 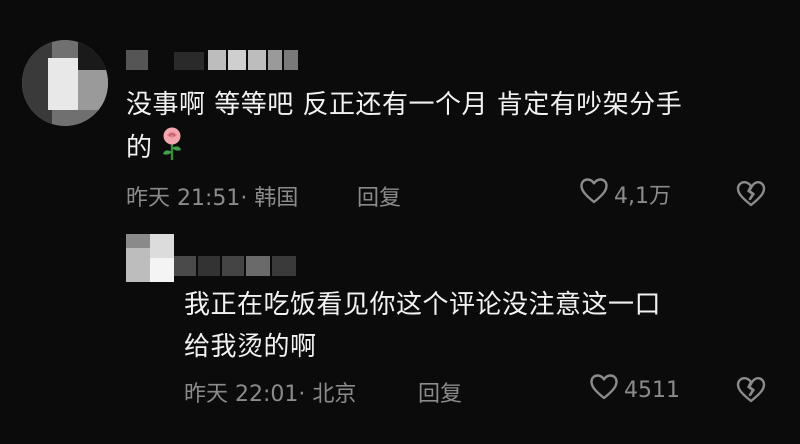 What do you see at coordinates (250, 347) in the screenshot?
I see `comment-text-line-2: 给我烫的啊` at bounding box center [250, 347].